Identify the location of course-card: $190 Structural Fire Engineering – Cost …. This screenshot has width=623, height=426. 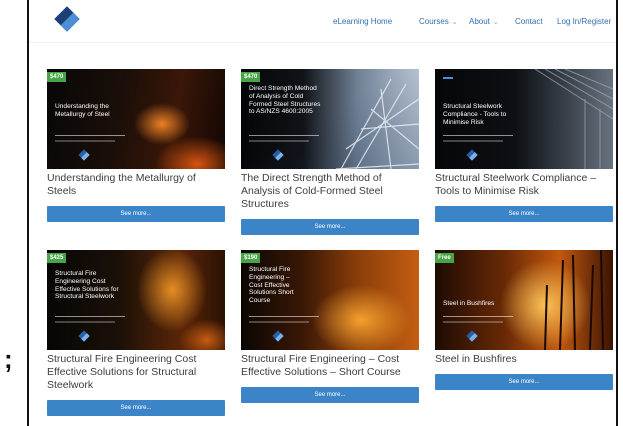
(330, 331).